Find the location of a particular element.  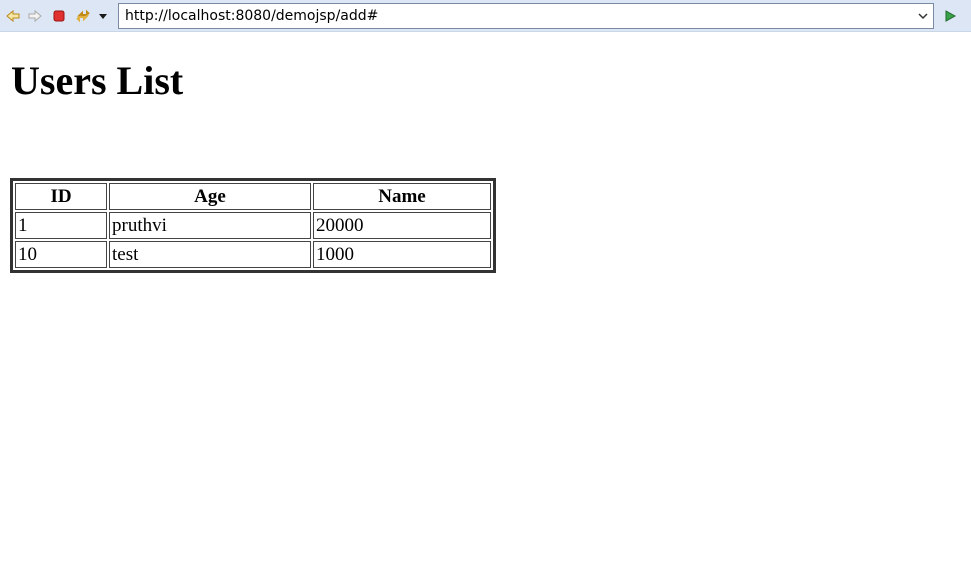

cell-age: pruthvi is located at coordinates (210, 225).